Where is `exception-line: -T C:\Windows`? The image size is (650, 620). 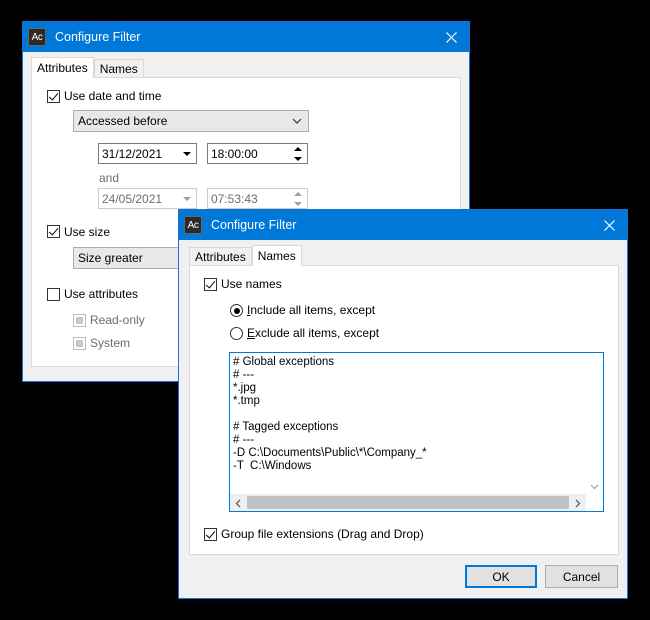 exception-line: -T C:\Windows is located at coordinates (272, 466).